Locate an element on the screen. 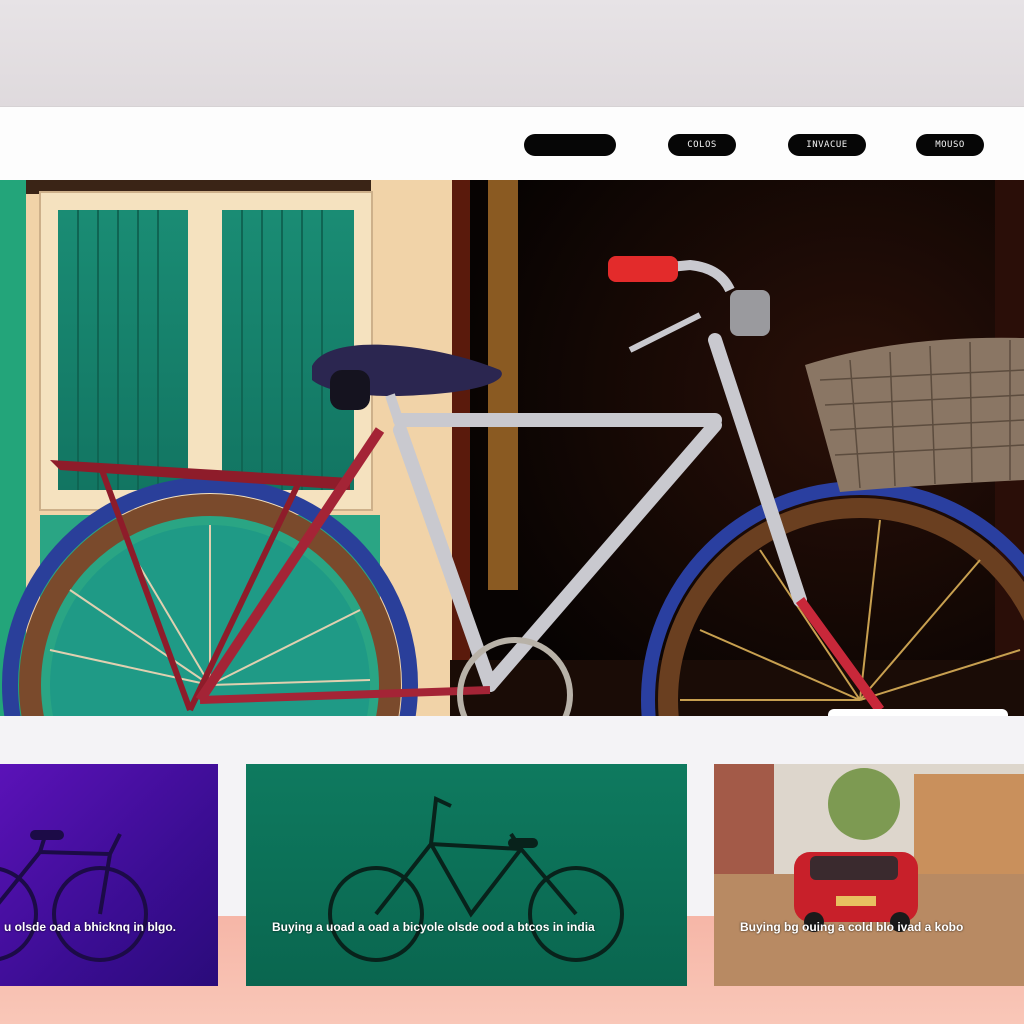 The image size is (1024, 1024). top-navbar: COLOS INVACUE MOUSO is located at coordinates (512, 143).